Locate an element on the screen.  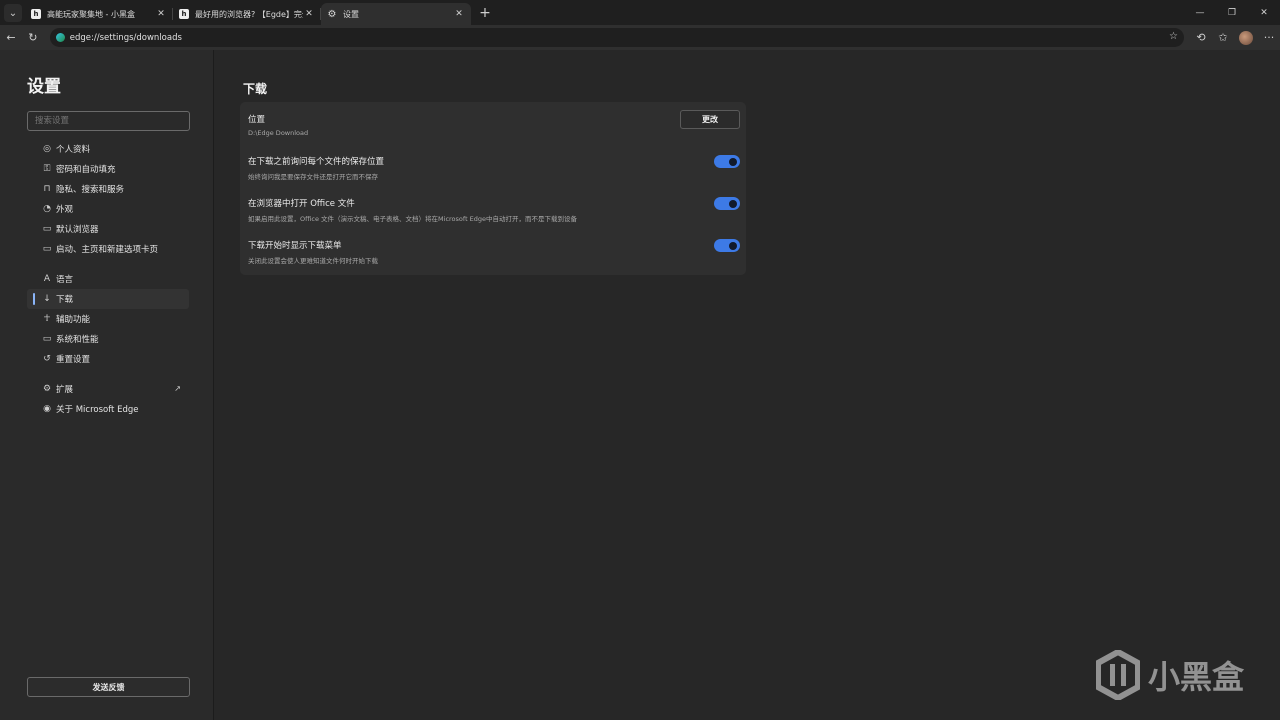
tab-actions-chevron-icon: ⌄ is located at coordinates (13, 13).